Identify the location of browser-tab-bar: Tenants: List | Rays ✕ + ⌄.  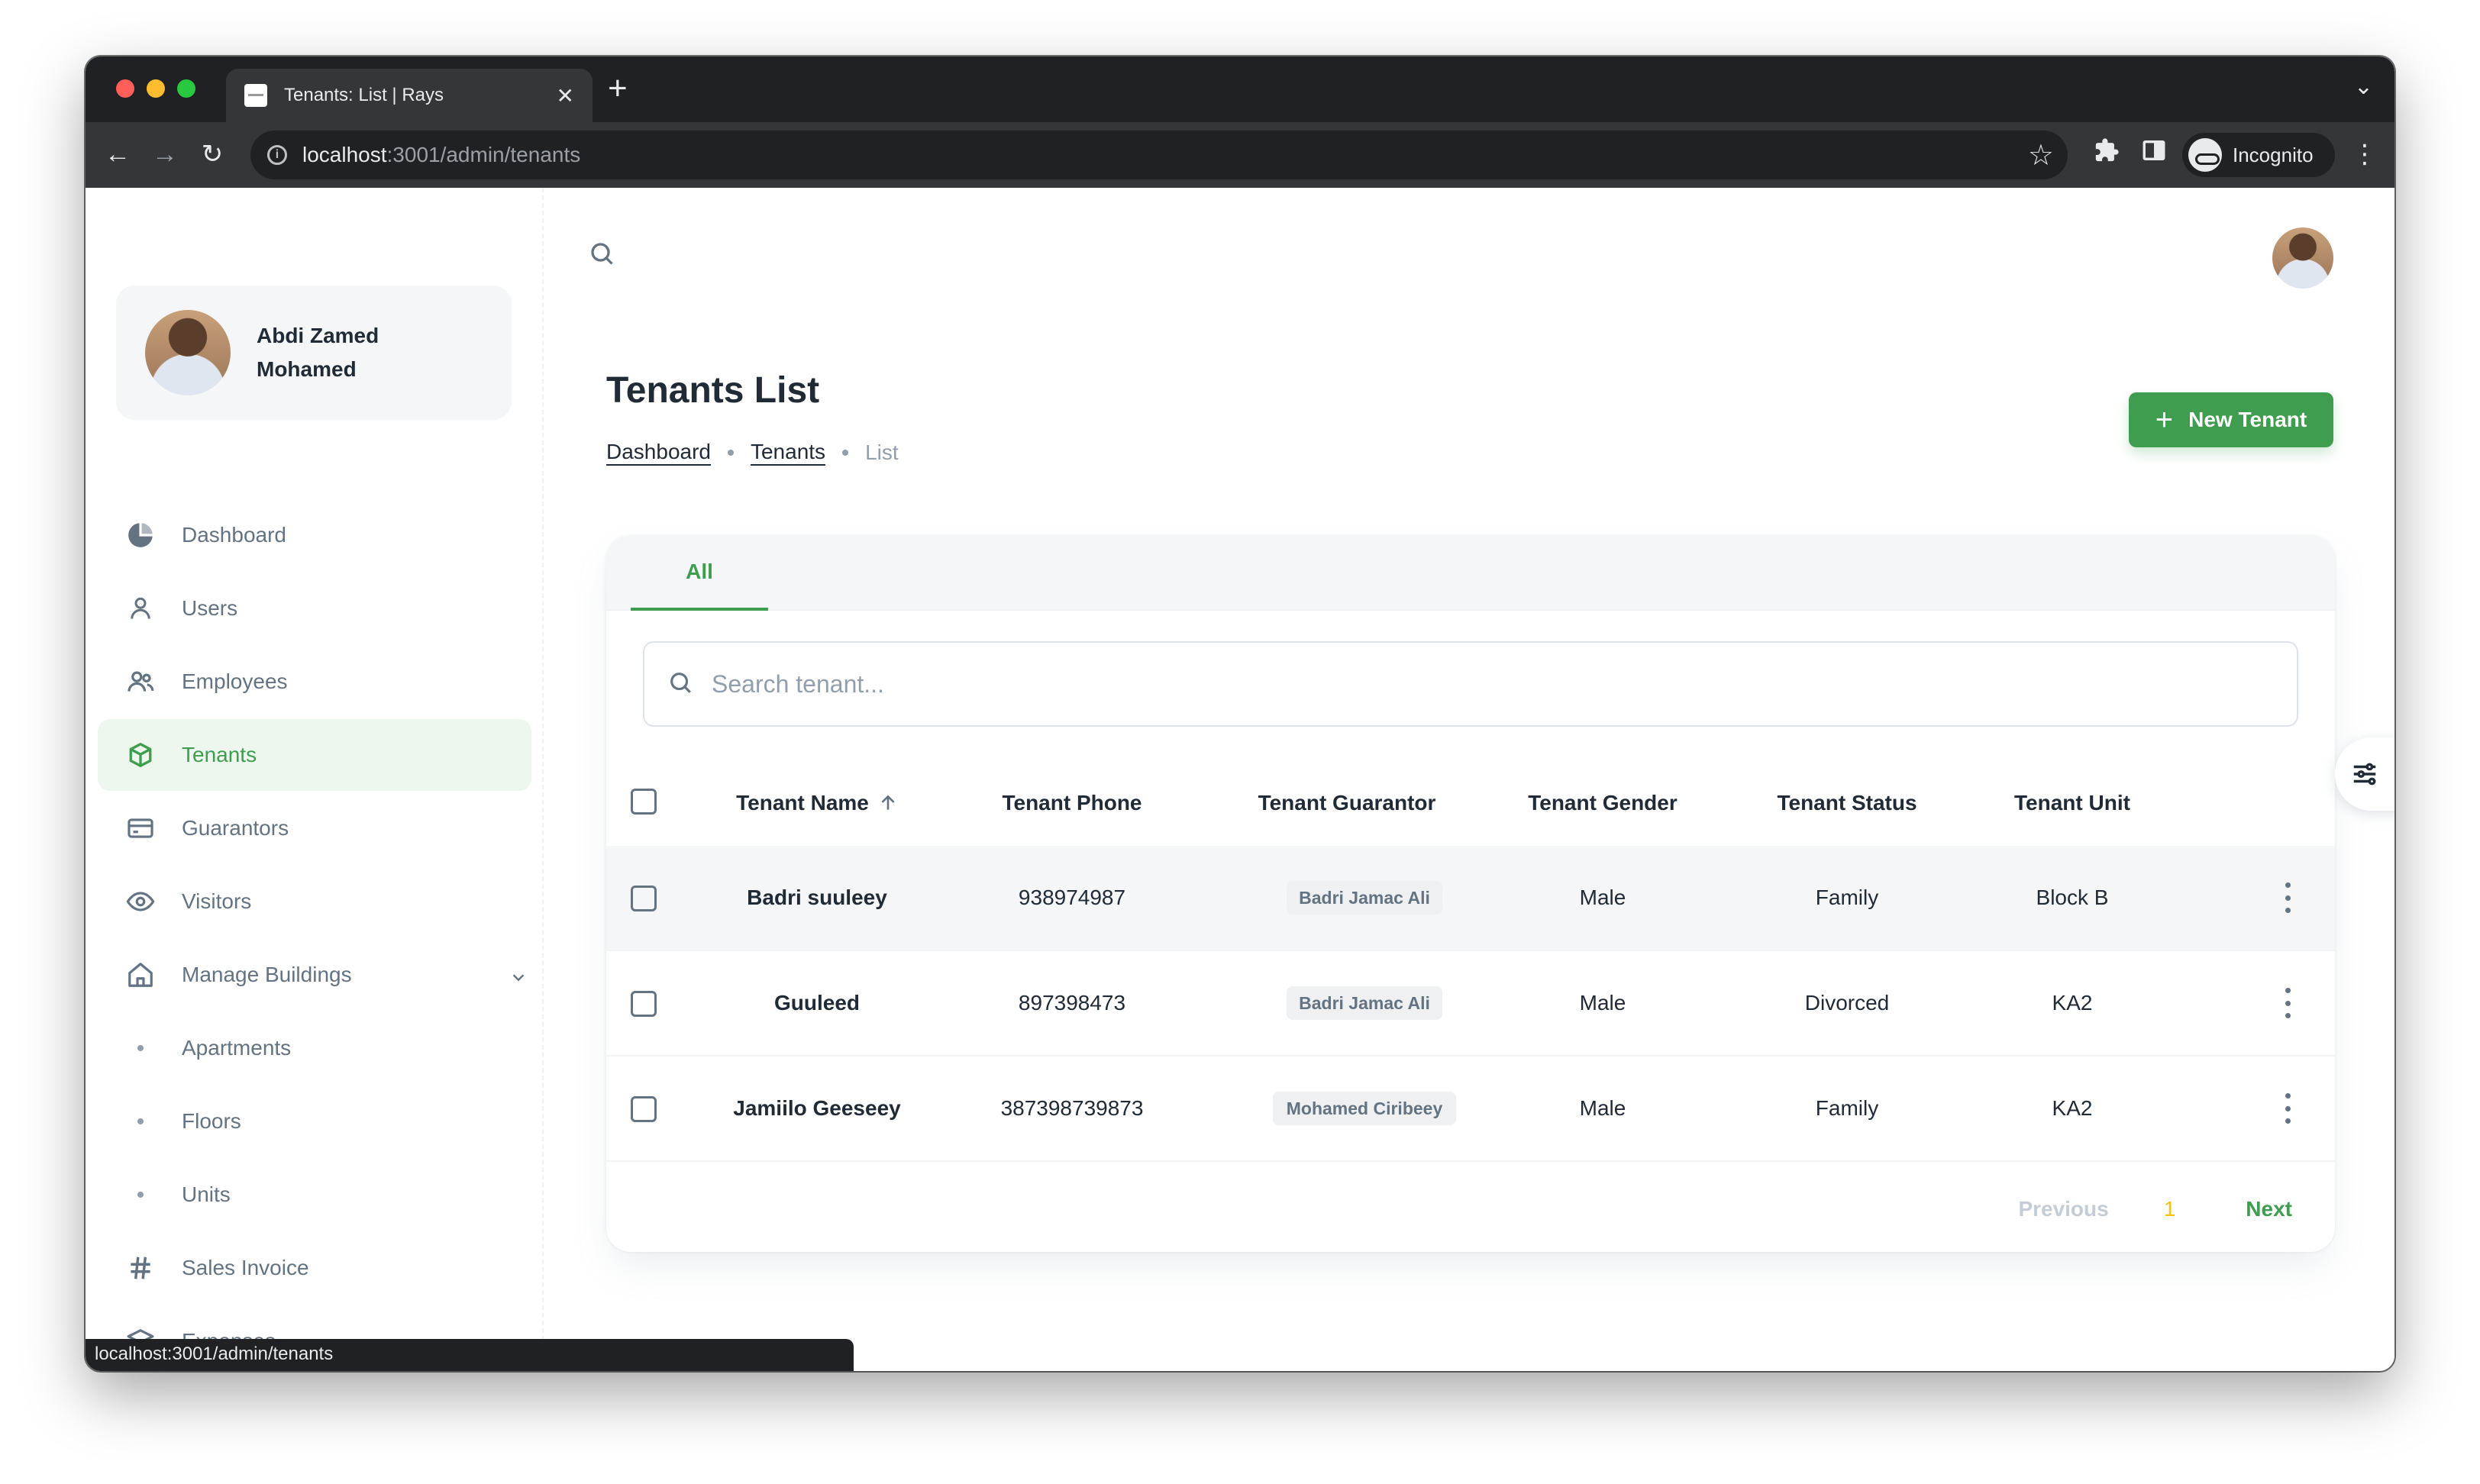
(1240, 89).